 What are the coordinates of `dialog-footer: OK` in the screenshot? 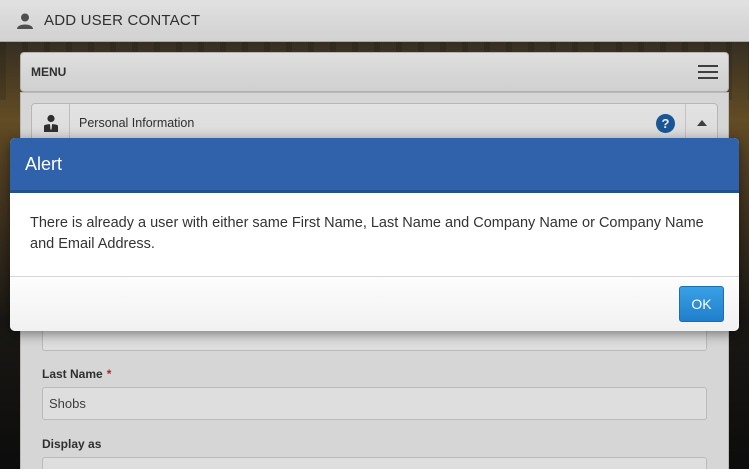 It's located at (374, 304).